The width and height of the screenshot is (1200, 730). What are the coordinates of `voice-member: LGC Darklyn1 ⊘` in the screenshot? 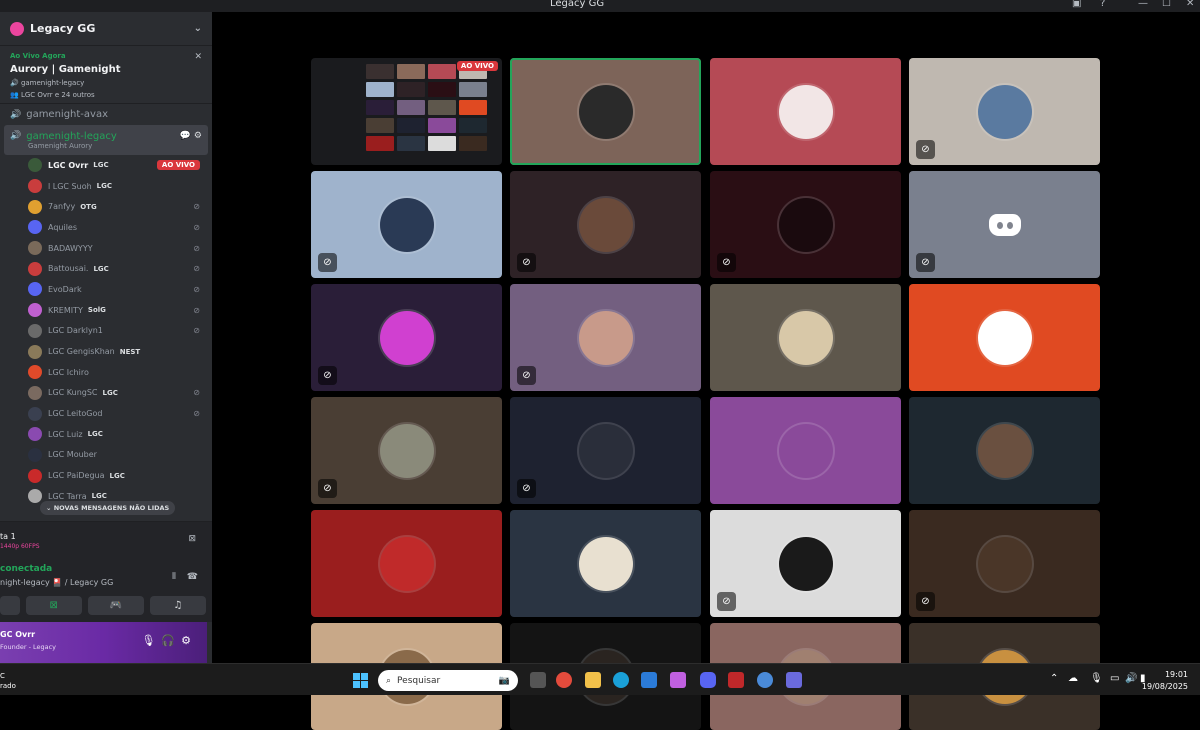 It's located at (106, 331).